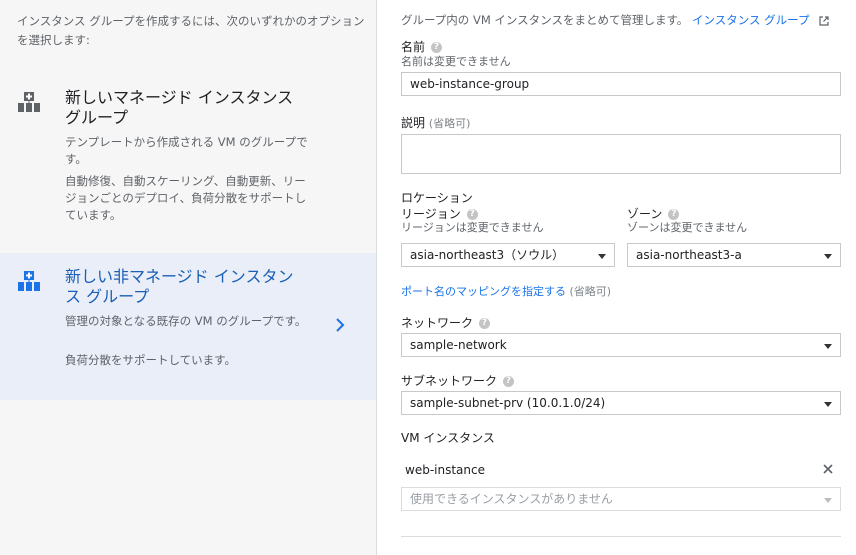 The height and width of the screenshot is (555, 856). I want to click on port-mapping-optional-note: (省略可), so click(590, 291).